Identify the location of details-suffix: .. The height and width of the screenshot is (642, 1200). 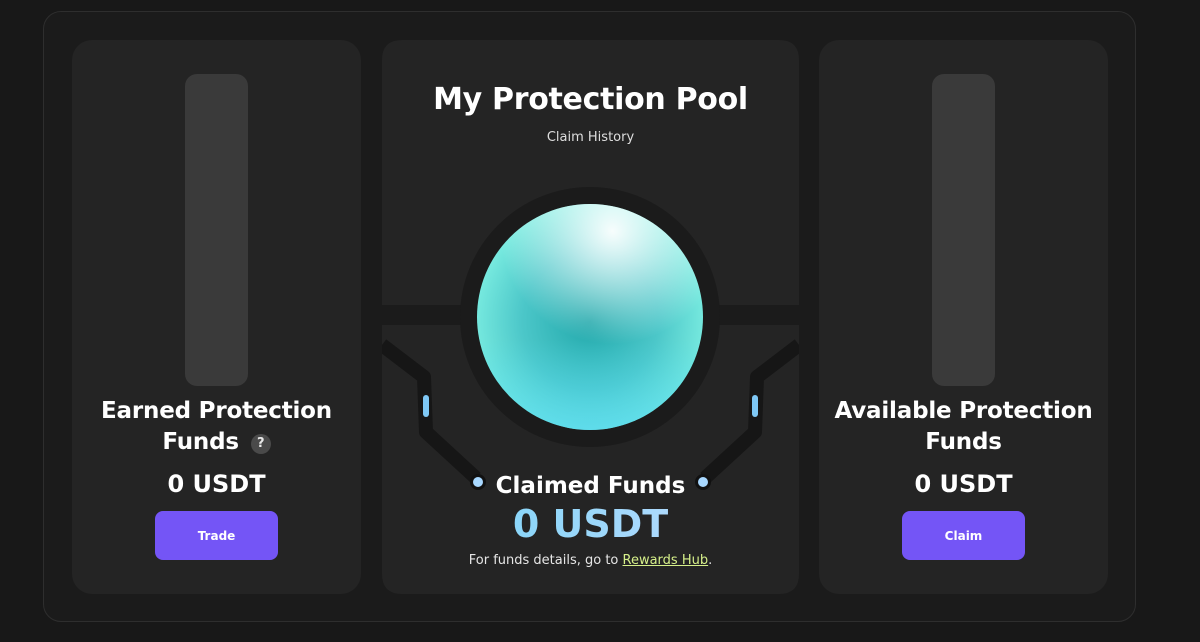
(710, 560).